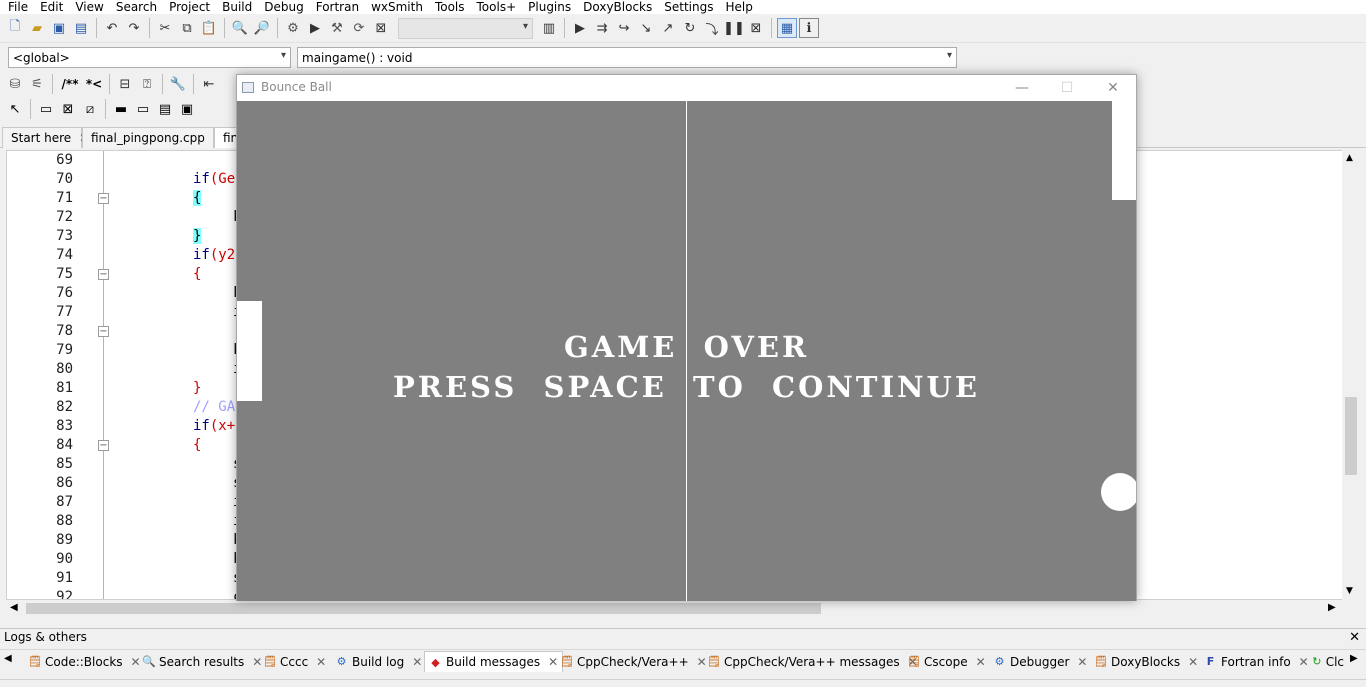  Describe the element at coordinates (89, 7) in the screenshot. I see `menu-view: View` at that location.